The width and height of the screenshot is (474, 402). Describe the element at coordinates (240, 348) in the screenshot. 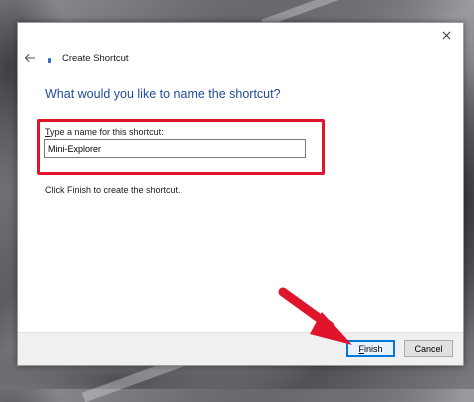

I see `dialog-footer: Finish Cancel` at that location.